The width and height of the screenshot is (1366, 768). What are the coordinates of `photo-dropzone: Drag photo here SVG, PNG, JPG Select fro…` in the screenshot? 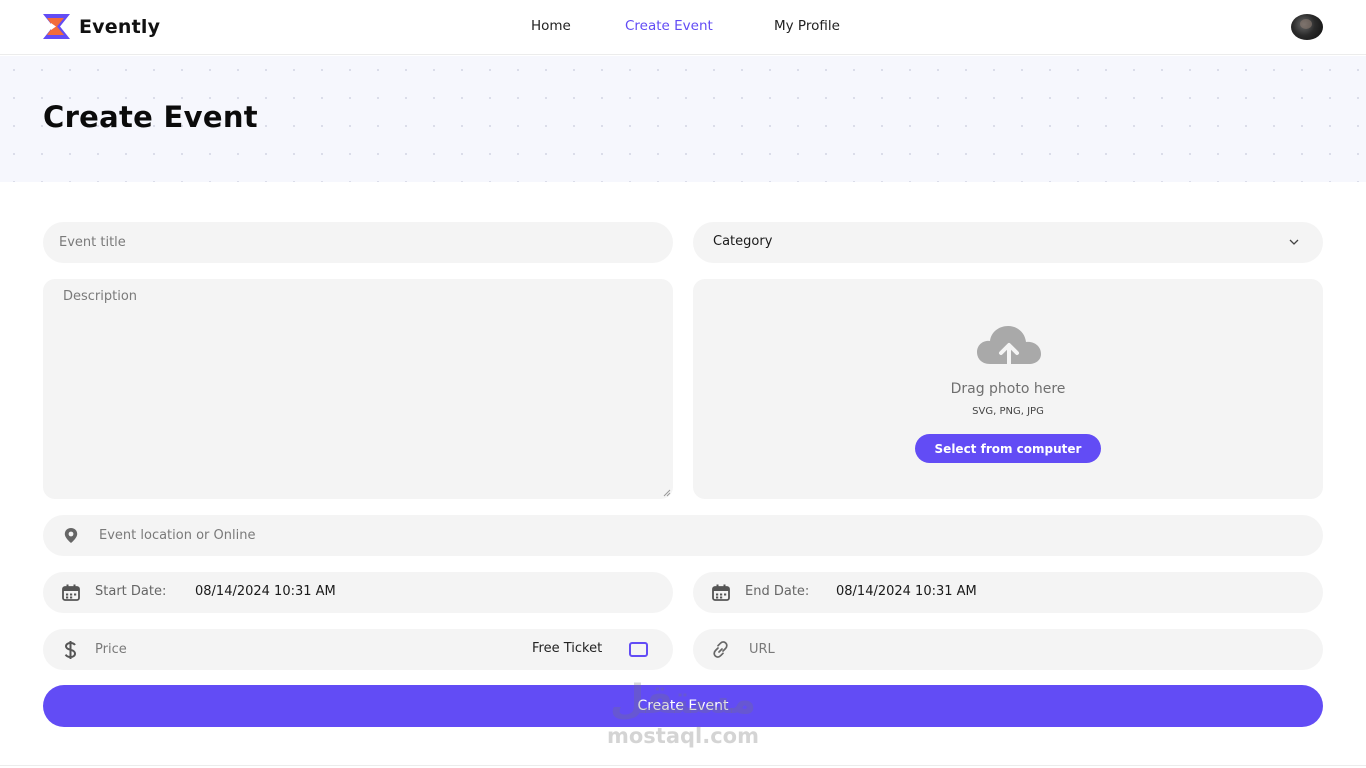 It's located at (1008, 389).